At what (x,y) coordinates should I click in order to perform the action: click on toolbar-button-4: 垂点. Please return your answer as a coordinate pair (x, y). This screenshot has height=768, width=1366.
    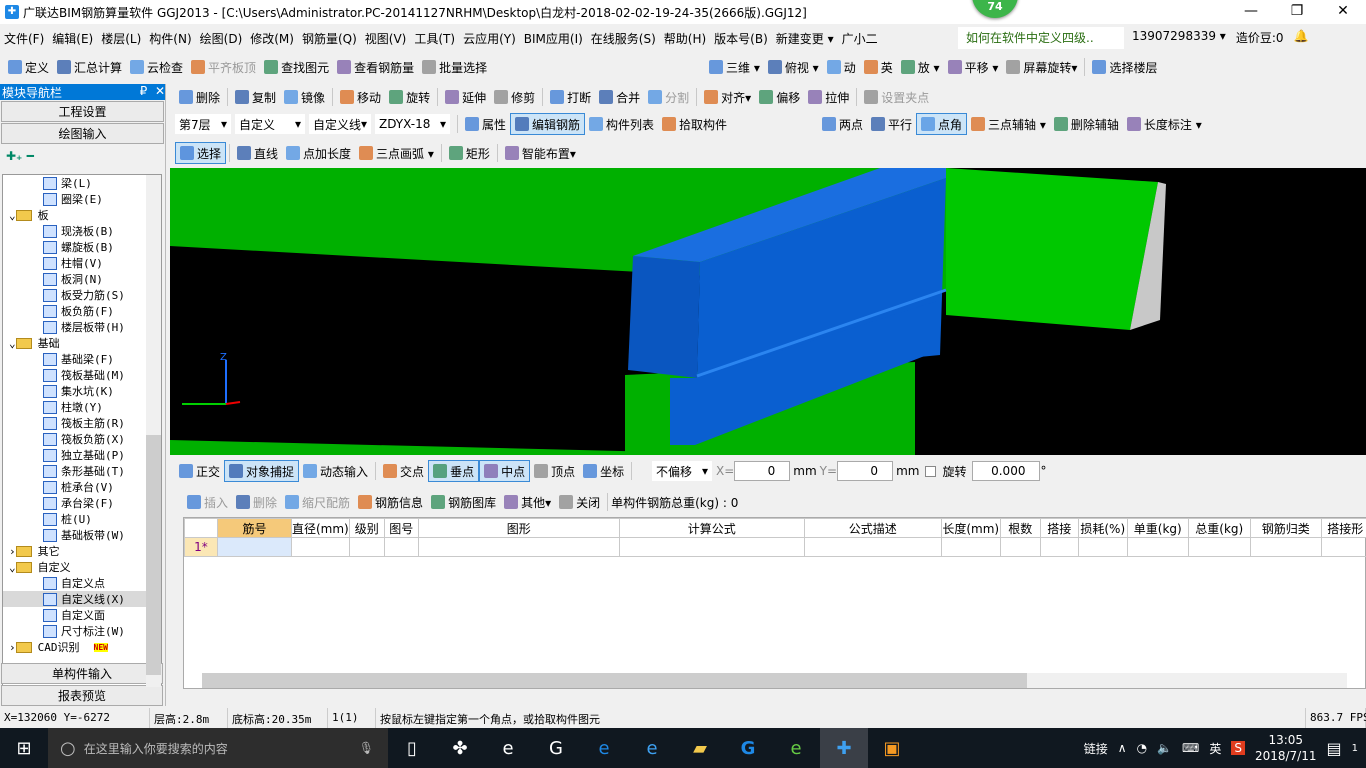
    Looking at the image, I should click on (454, 471).